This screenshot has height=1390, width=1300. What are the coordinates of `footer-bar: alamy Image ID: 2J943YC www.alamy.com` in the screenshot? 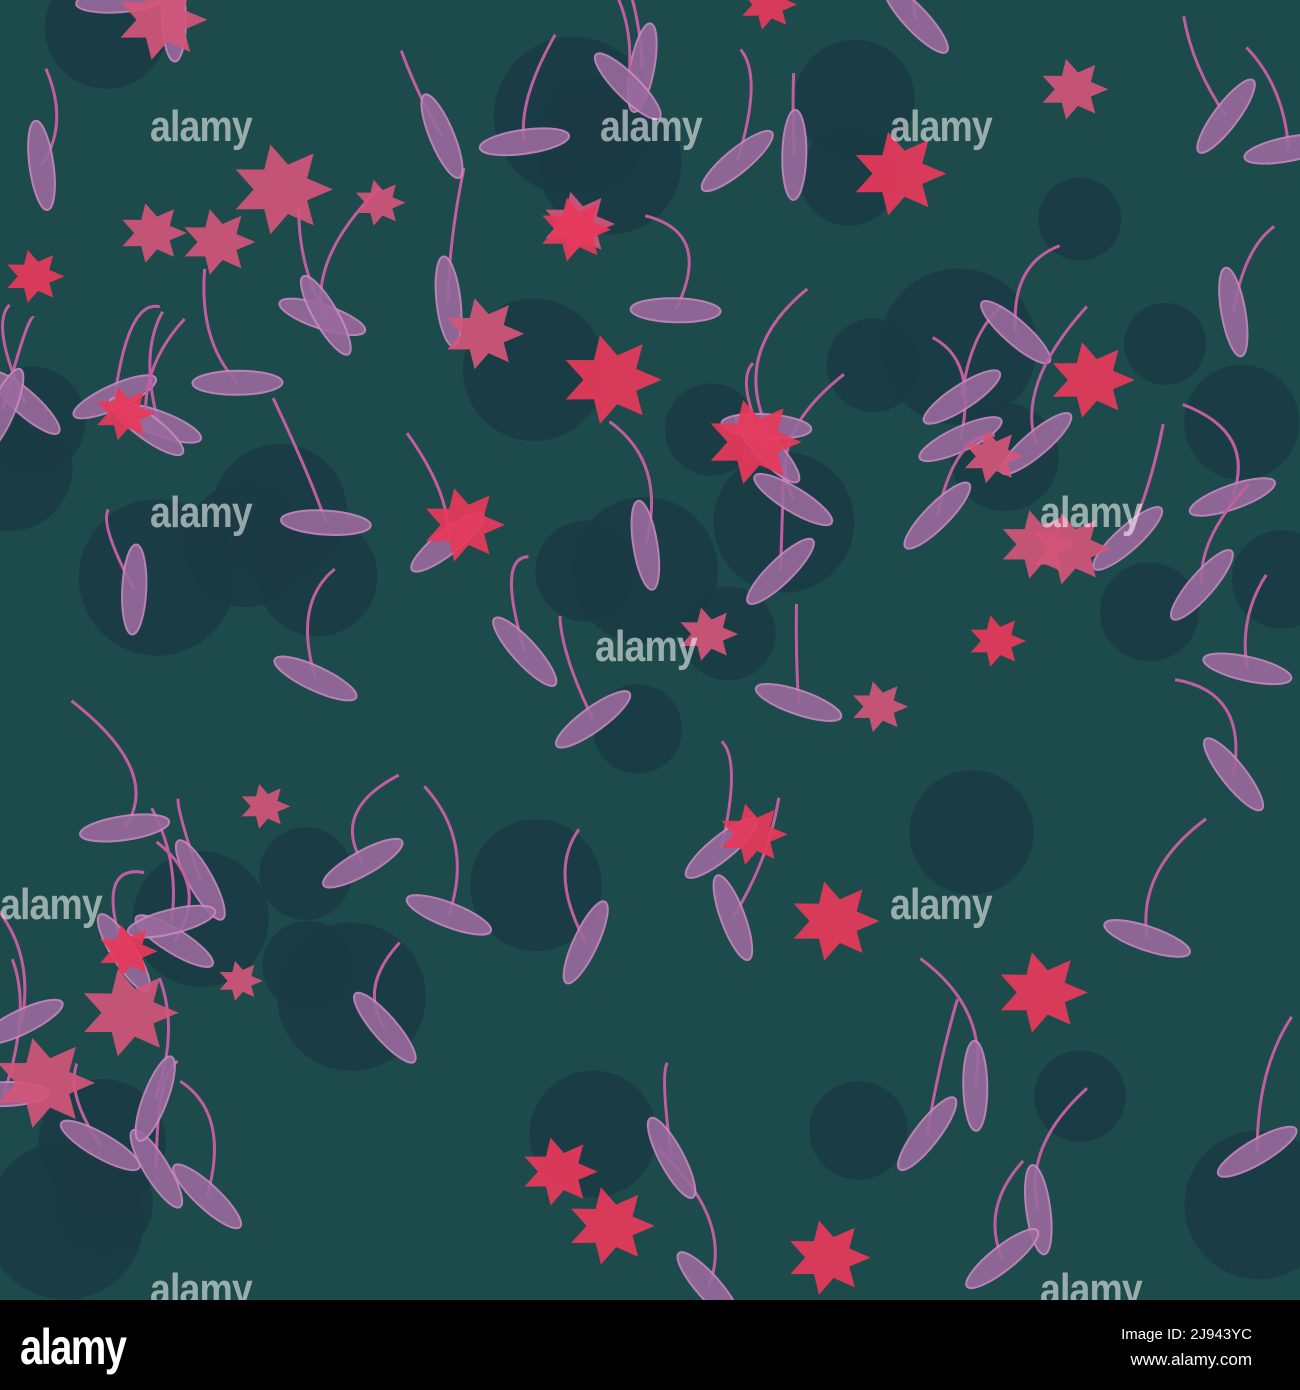 It's located at (650, 1345).